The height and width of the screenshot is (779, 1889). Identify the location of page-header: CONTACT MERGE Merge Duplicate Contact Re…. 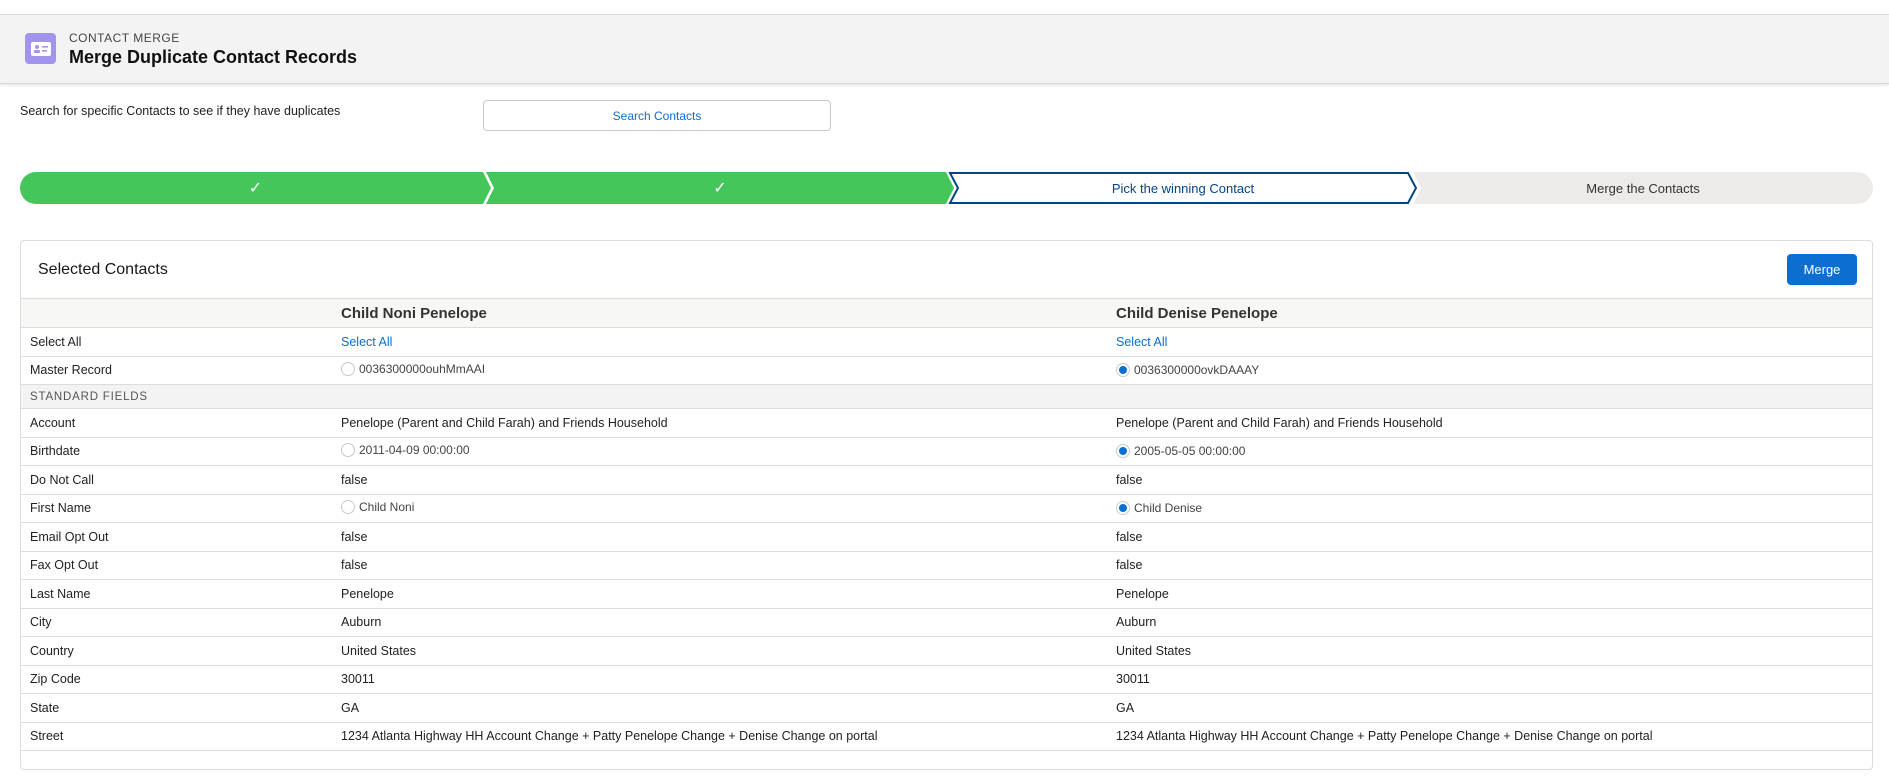
(944, 49).